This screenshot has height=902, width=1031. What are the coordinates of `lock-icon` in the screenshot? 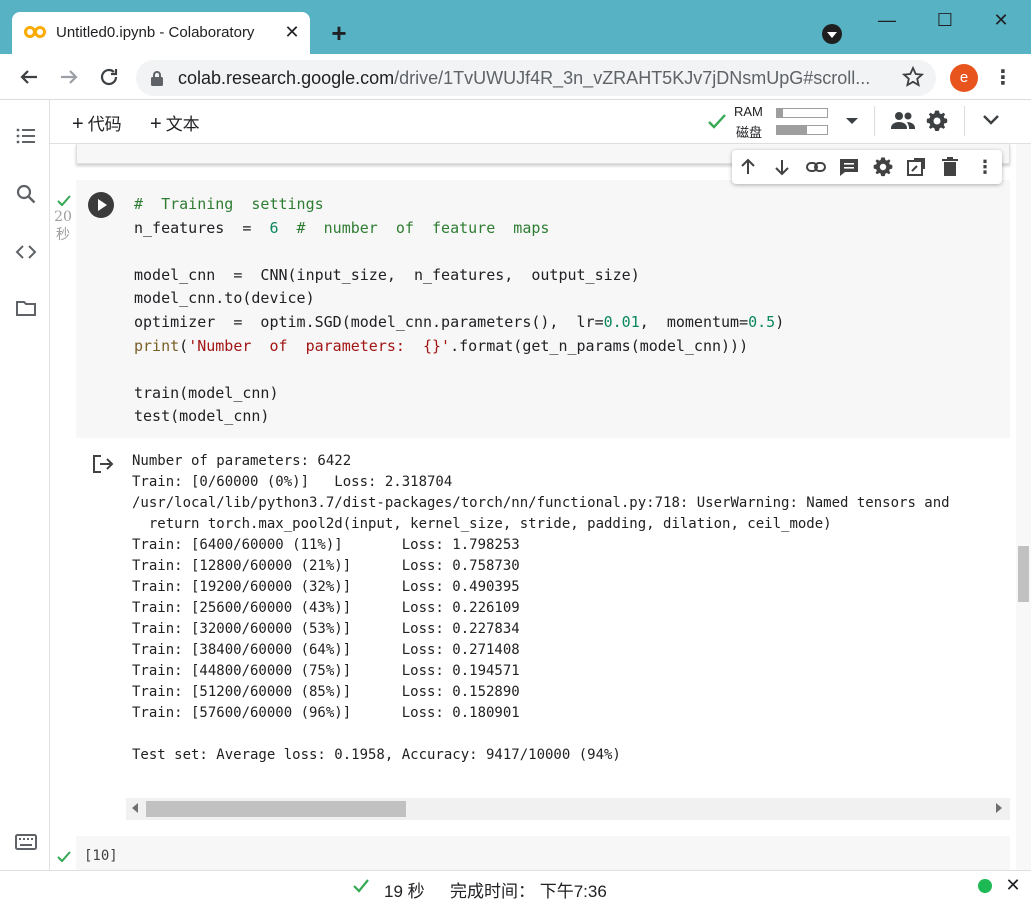 It's located at (157, 78).